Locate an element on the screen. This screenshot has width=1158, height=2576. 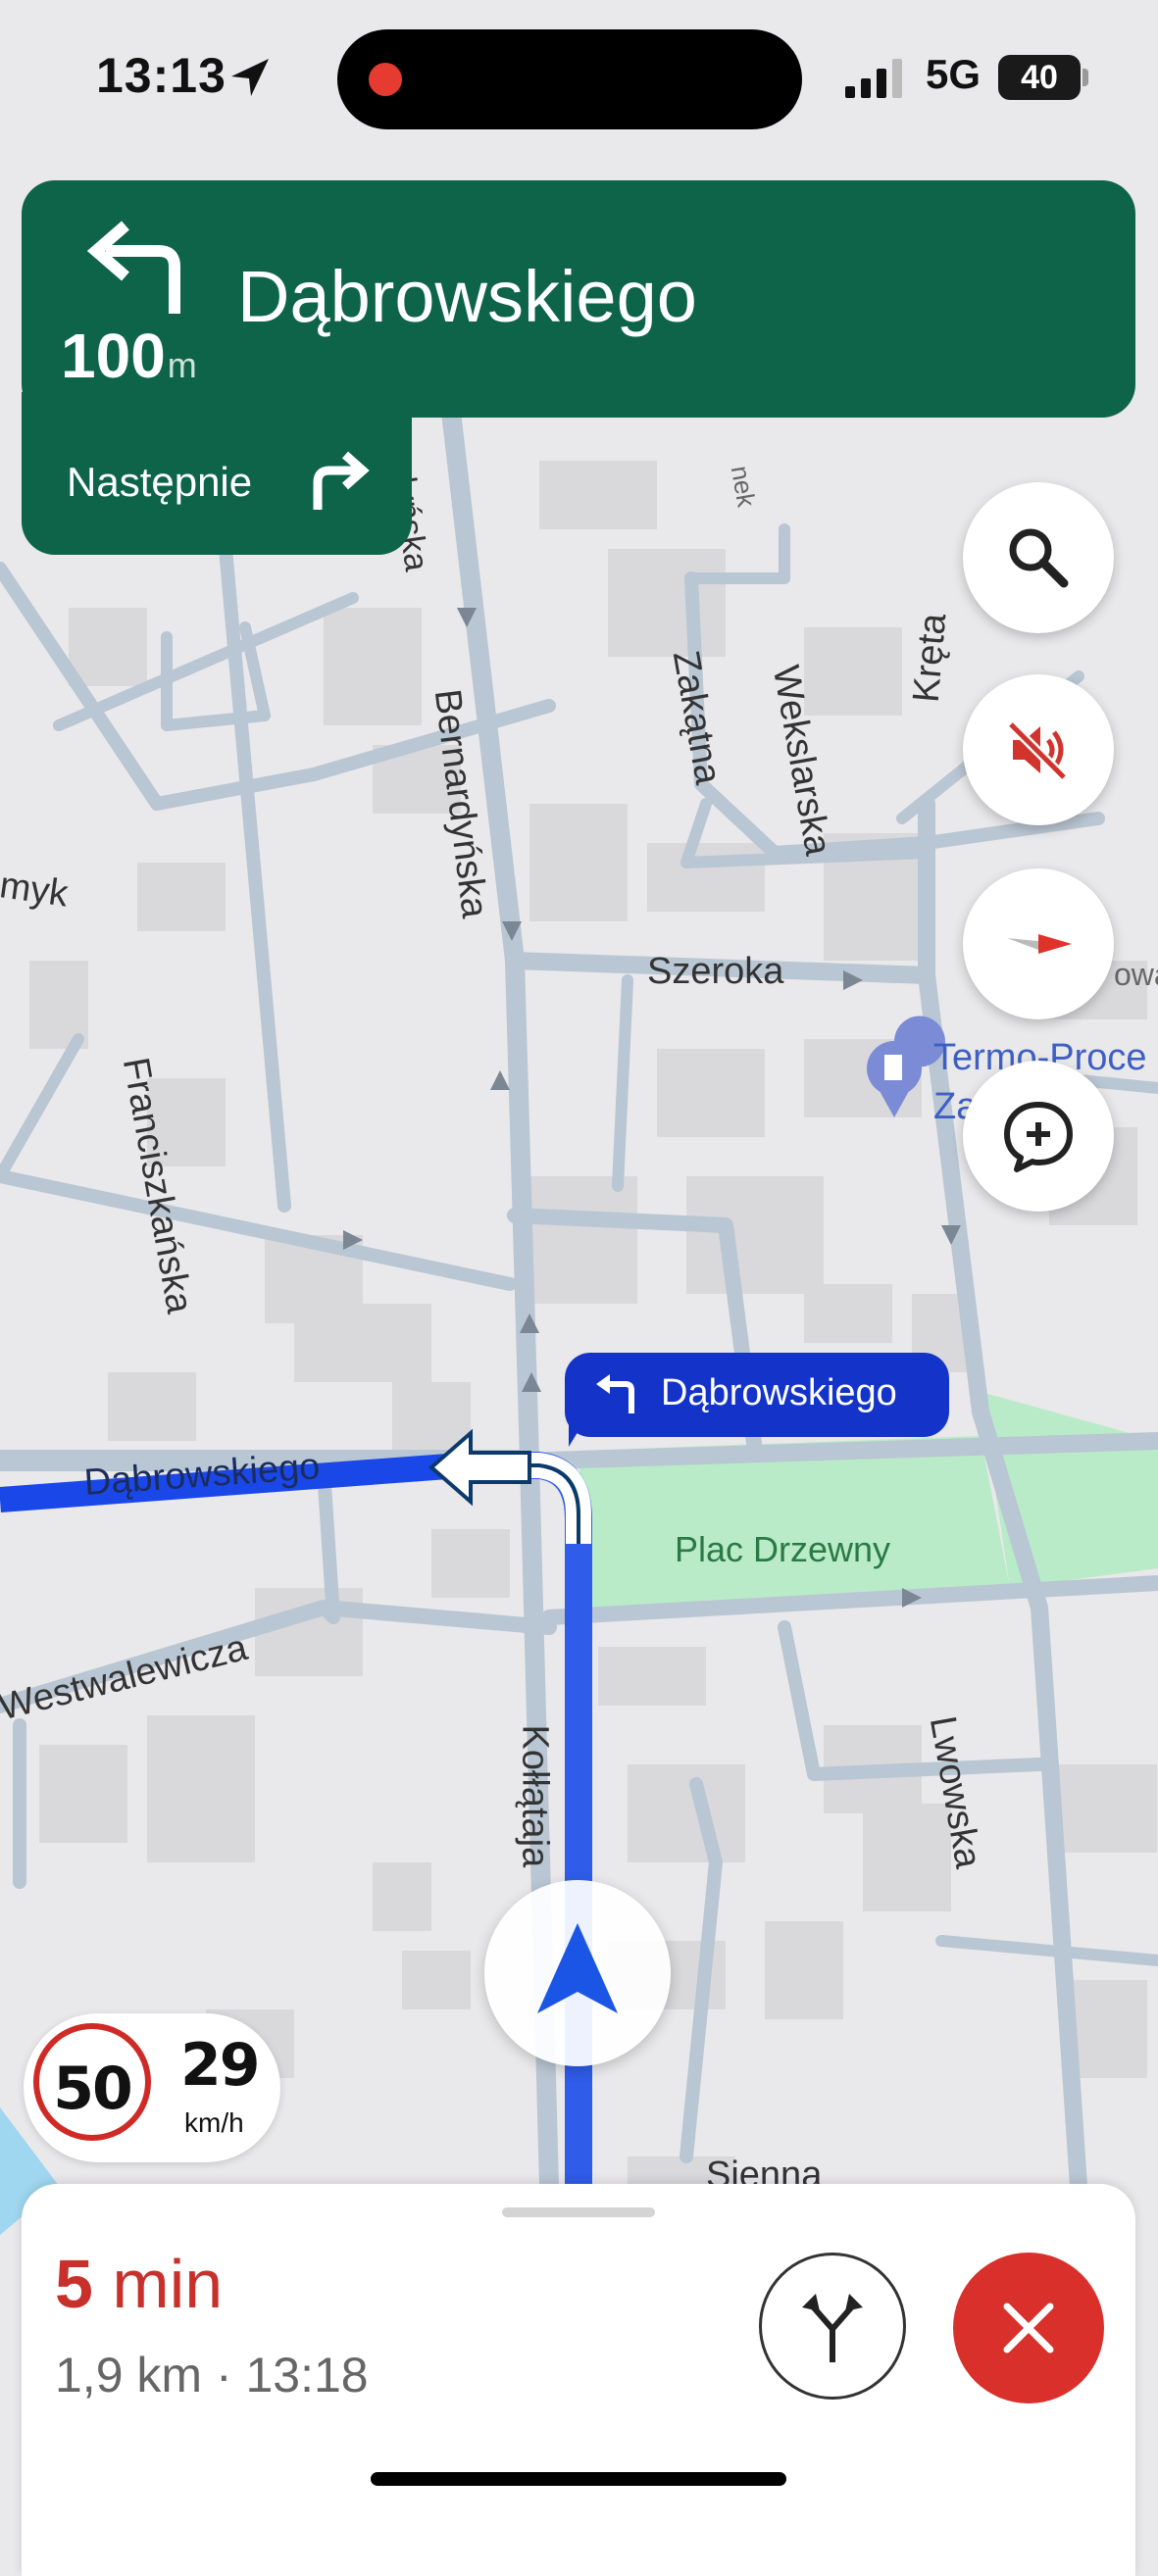
add-report-icon is located at coordinates (1038, 1137).